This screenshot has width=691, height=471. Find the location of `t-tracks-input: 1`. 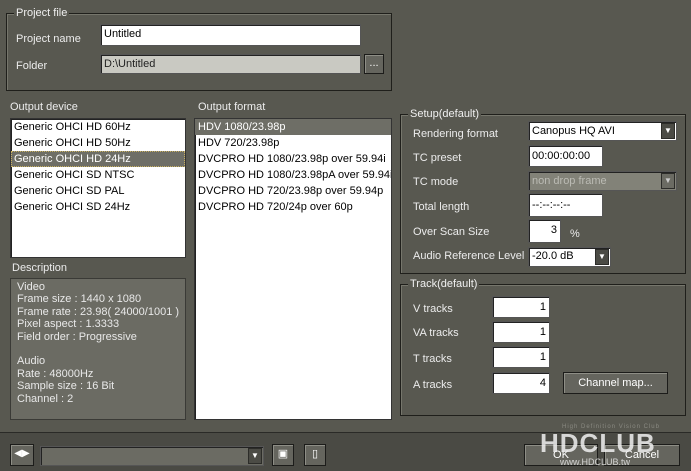

t-tracks-input: 1 is located at coordinates (521, 357).